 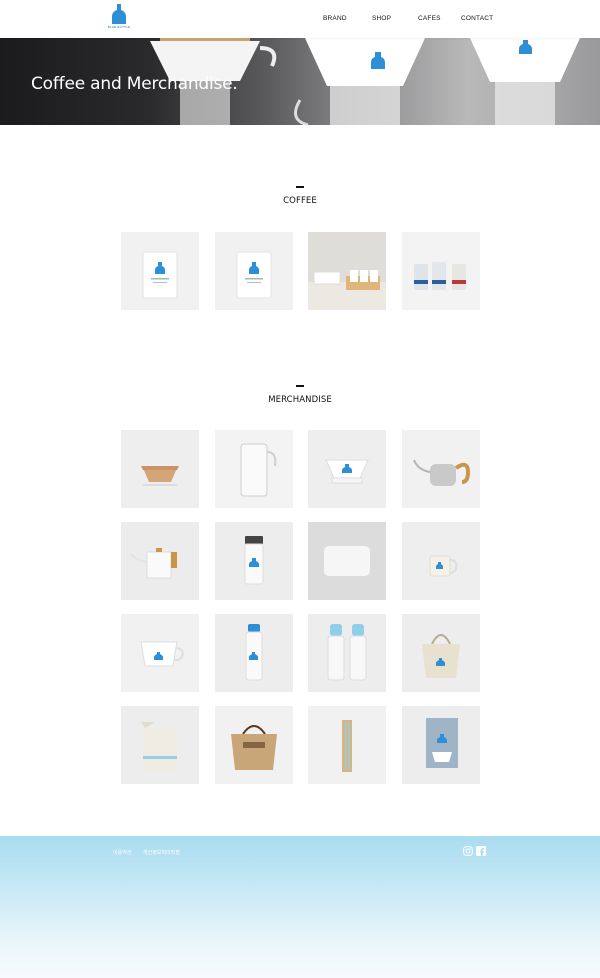 I want to click on footer-terms-link: 이용약관, so click(x=122, y=852).